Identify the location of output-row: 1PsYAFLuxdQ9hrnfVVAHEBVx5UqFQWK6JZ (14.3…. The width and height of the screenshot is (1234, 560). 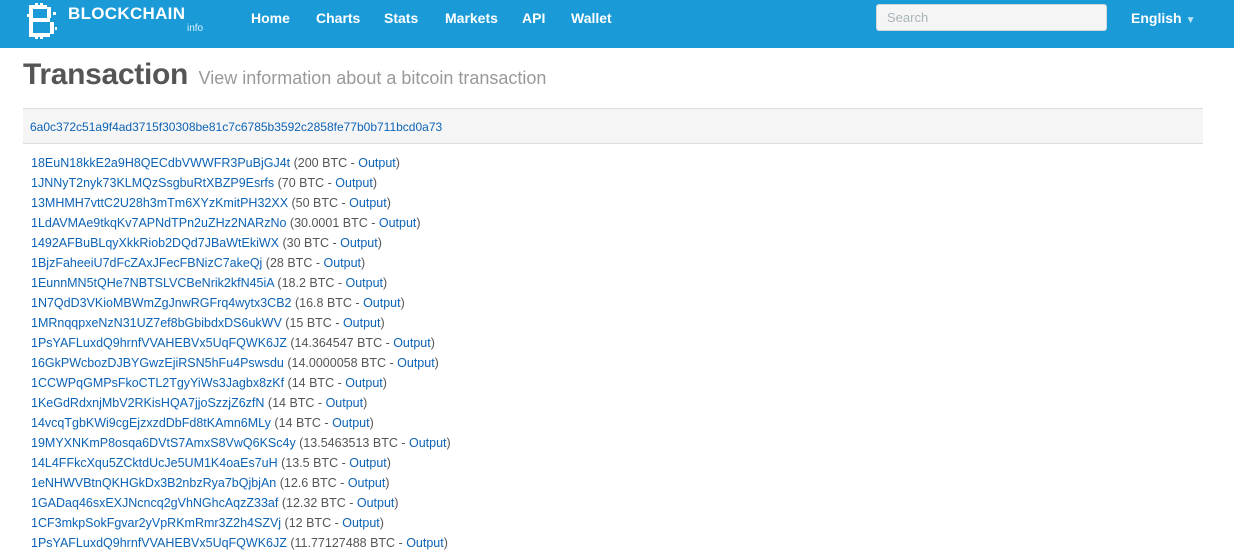
(233, 343).